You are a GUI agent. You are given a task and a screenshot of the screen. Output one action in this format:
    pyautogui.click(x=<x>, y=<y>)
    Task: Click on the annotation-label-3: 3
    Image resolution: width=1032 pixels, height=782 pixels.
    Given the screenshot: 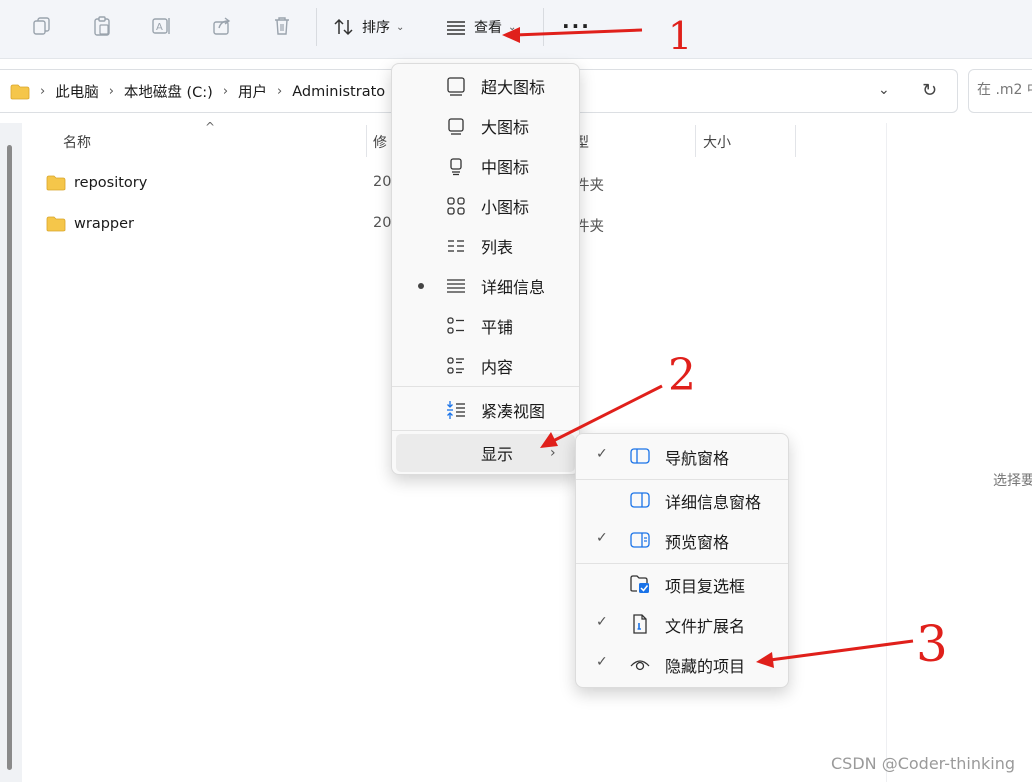 What is the action you would take?
    pyautogui.click(x=932, y=644)
    